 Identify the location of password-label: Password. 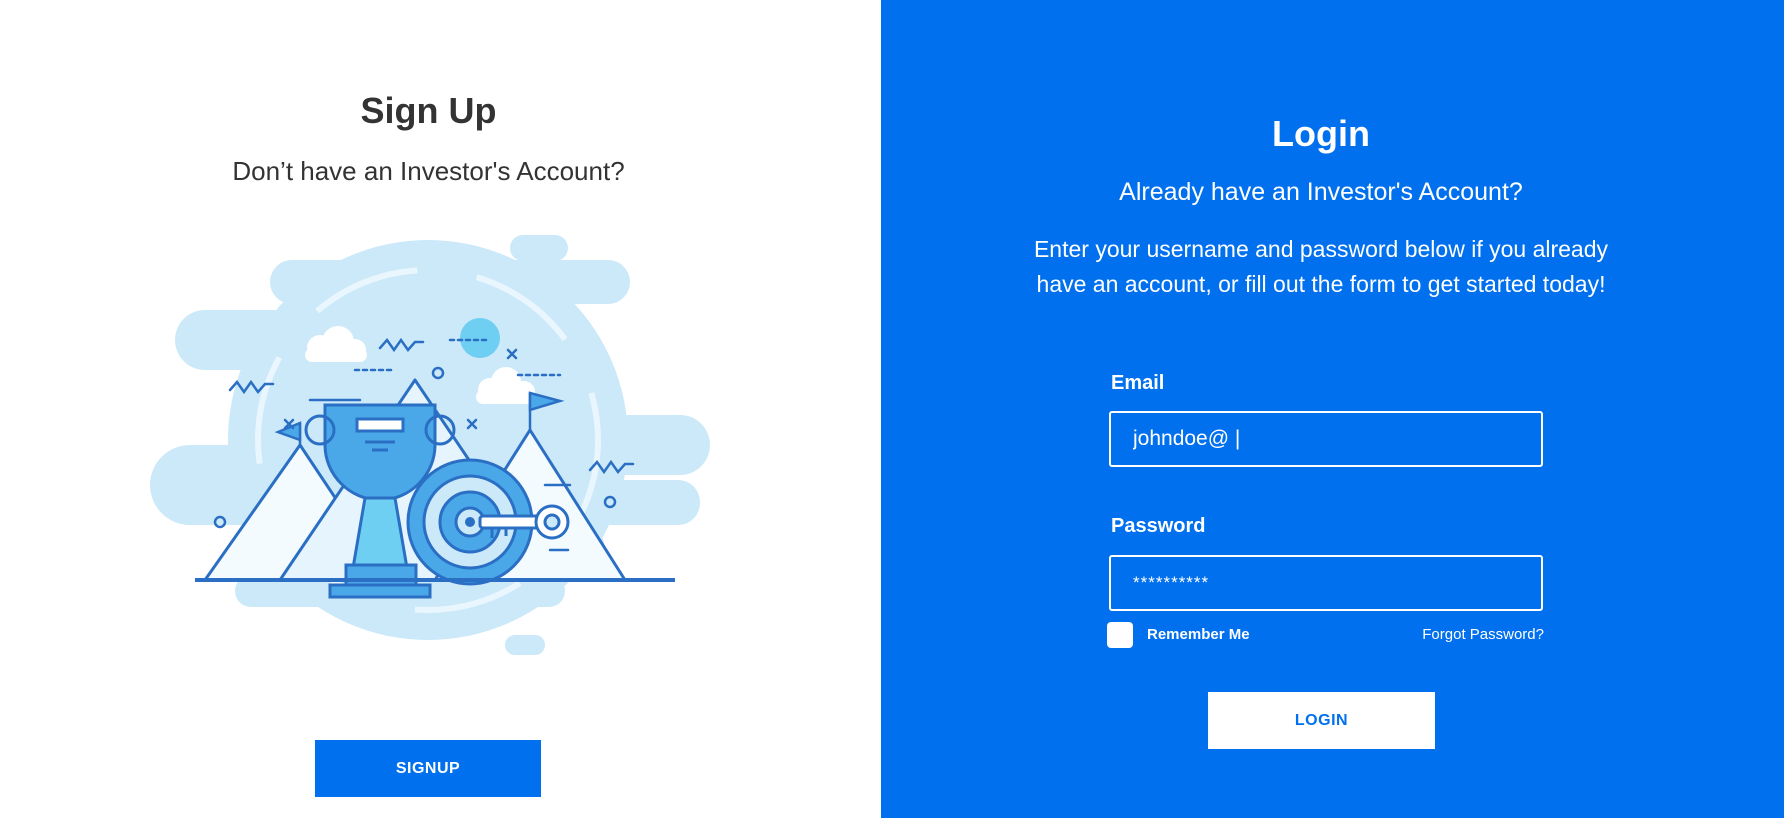
(1158, 526).